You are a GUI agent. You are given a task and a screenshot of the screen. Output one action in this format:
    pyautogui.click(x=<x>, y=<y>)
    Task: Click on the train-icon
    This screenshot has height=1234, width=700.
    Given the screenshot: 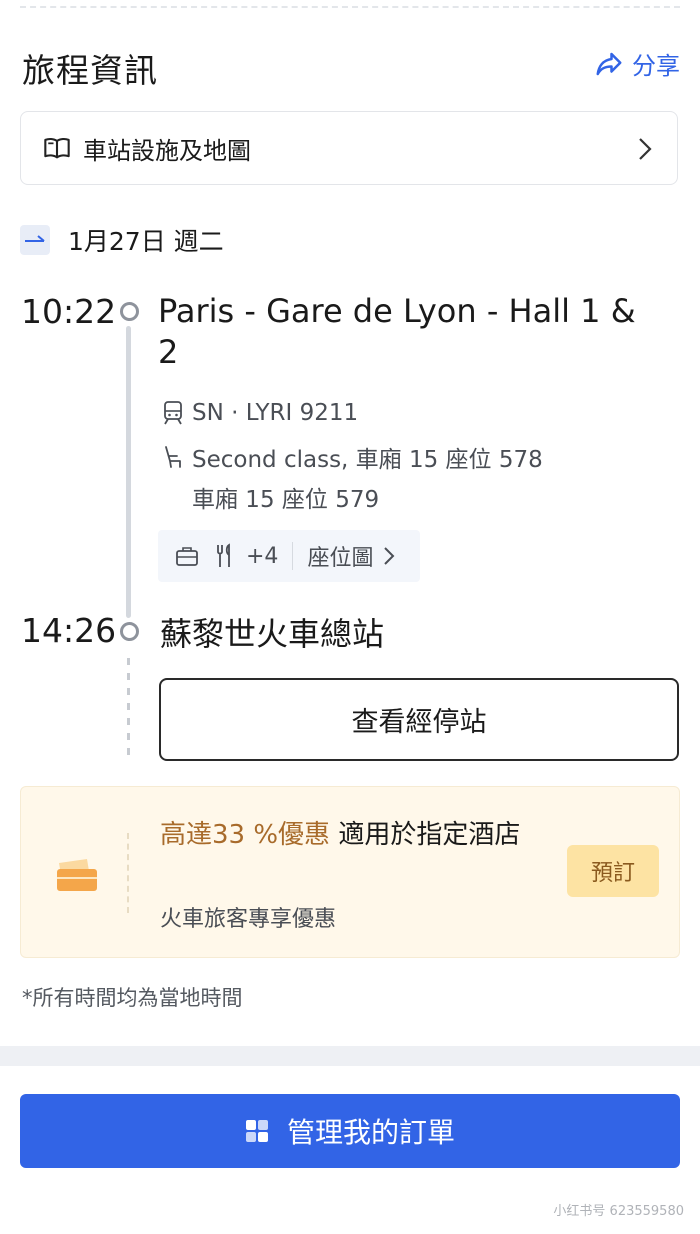 What is the action you would take?
    pyautogui.click(x=173, y=413)
    